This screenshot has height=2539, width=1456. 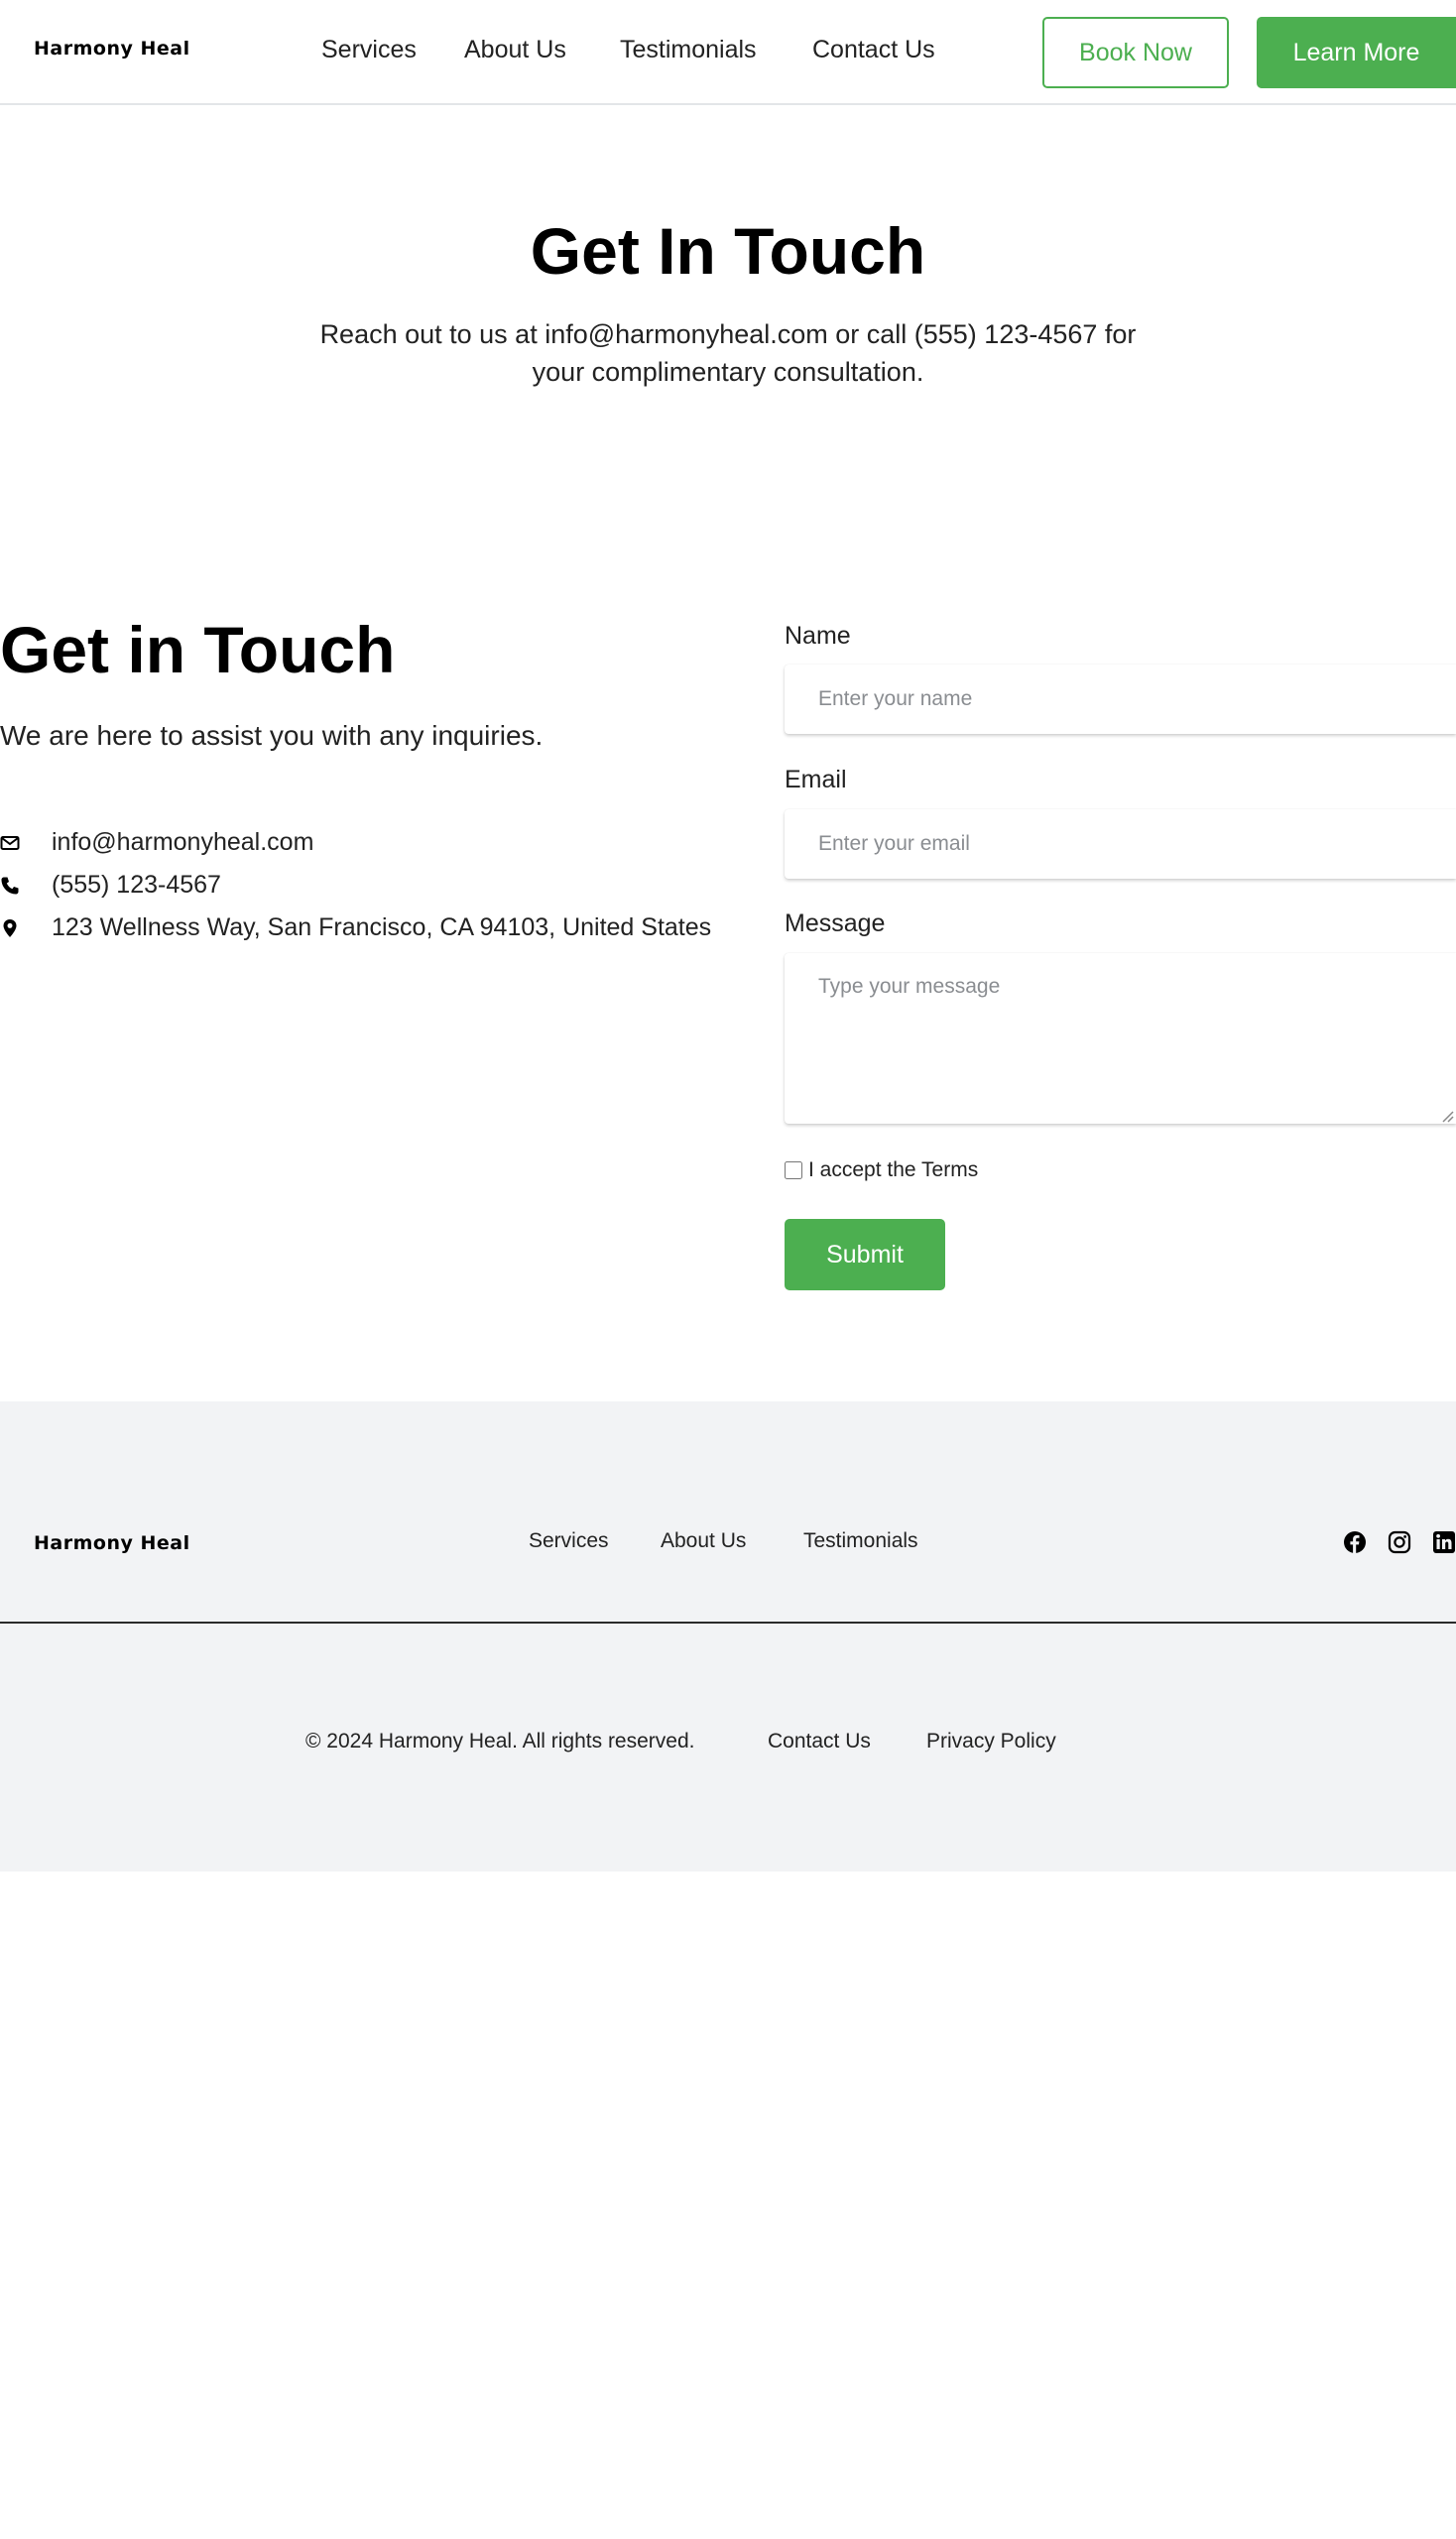 What do you see at coordinates (198, 649) in the screenshot?
I see `contact-title: Get in Touch` at bounding box center [198, 649].